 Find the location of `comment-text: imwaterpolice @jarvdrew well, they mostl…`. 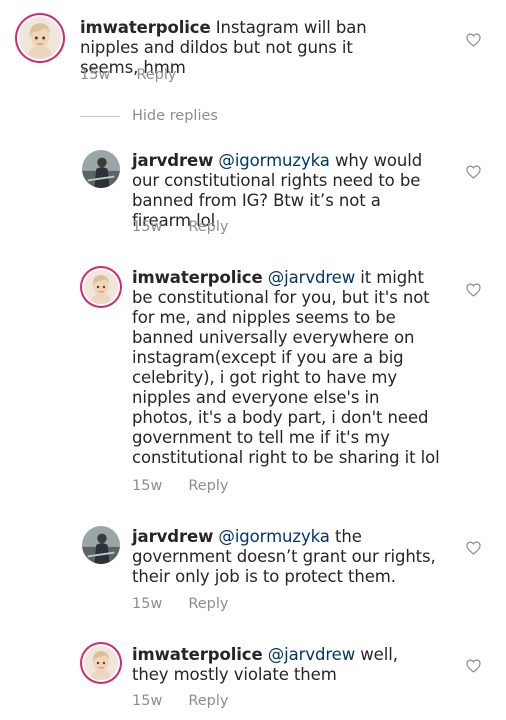

comment-text: imwaterpolice @jarvdrew well, they mostl… is located at coordinates (284, 665).